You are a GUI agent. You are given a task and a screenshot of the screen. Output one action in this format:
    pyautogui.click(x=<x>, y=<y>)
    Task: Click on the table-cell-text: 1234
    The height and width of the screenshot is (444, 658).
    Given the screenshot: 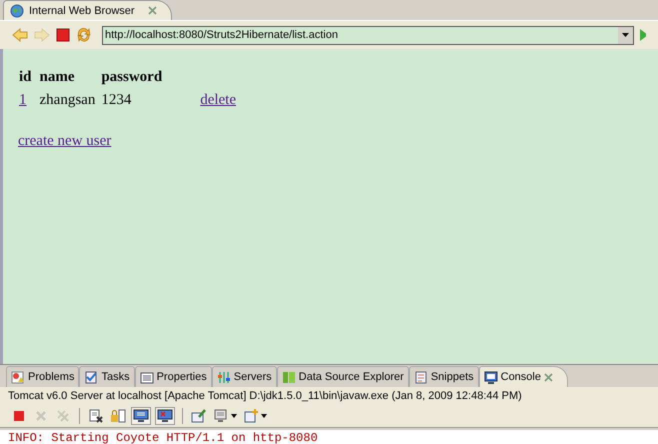 What is the action you would take?
    pyautogui.click(x=116, y=100)
    